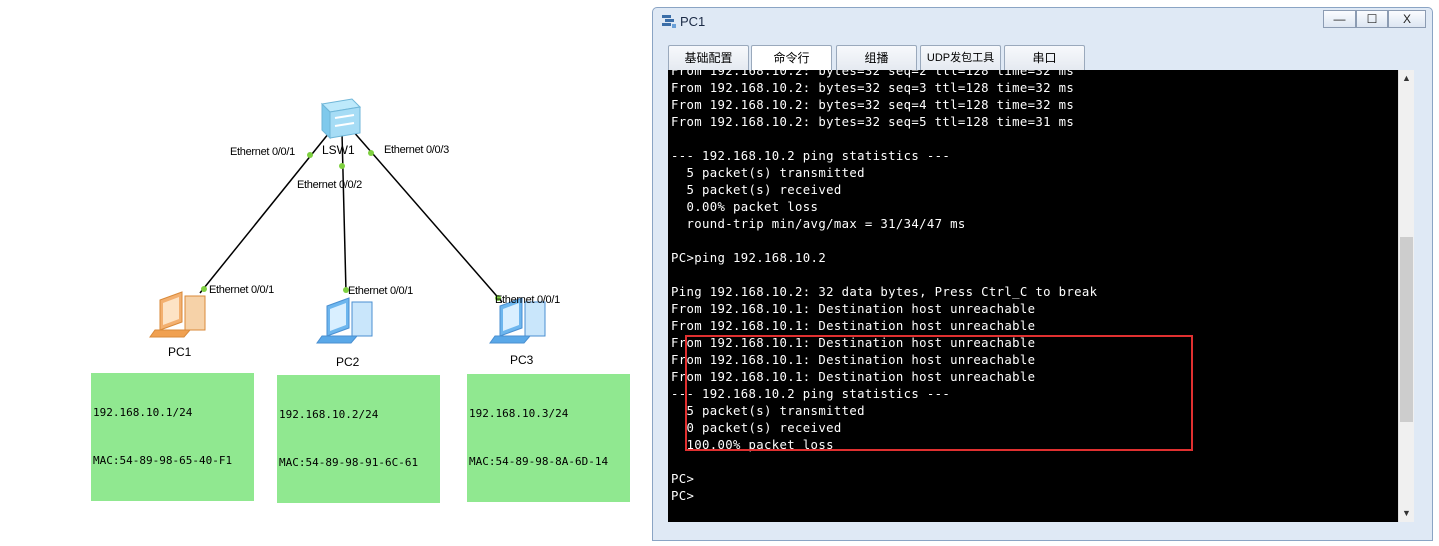 Image resolution: width=1439 pixels, height=546 pixels. Describe the element at coordinates (163, 460) in the screenshot. I see `pc1-mac: MAC:54-89-98-65-40-F1` at that location.